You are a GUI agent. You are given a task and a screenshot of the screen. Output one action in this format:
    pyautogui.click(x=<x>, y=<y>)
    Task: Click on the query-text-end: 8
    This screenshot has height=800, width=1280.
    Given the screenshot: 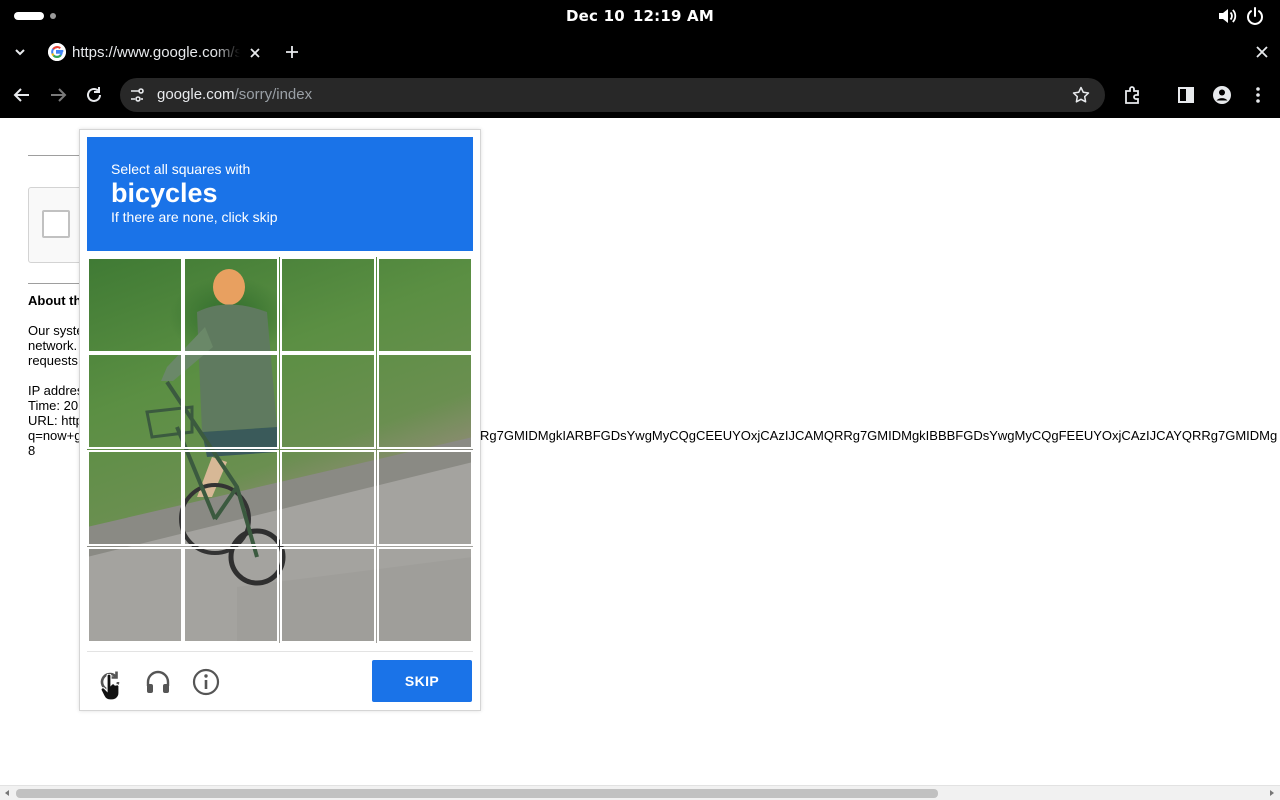 What is the action you would take?
    pyautogui.click(x=32, y=450)
    